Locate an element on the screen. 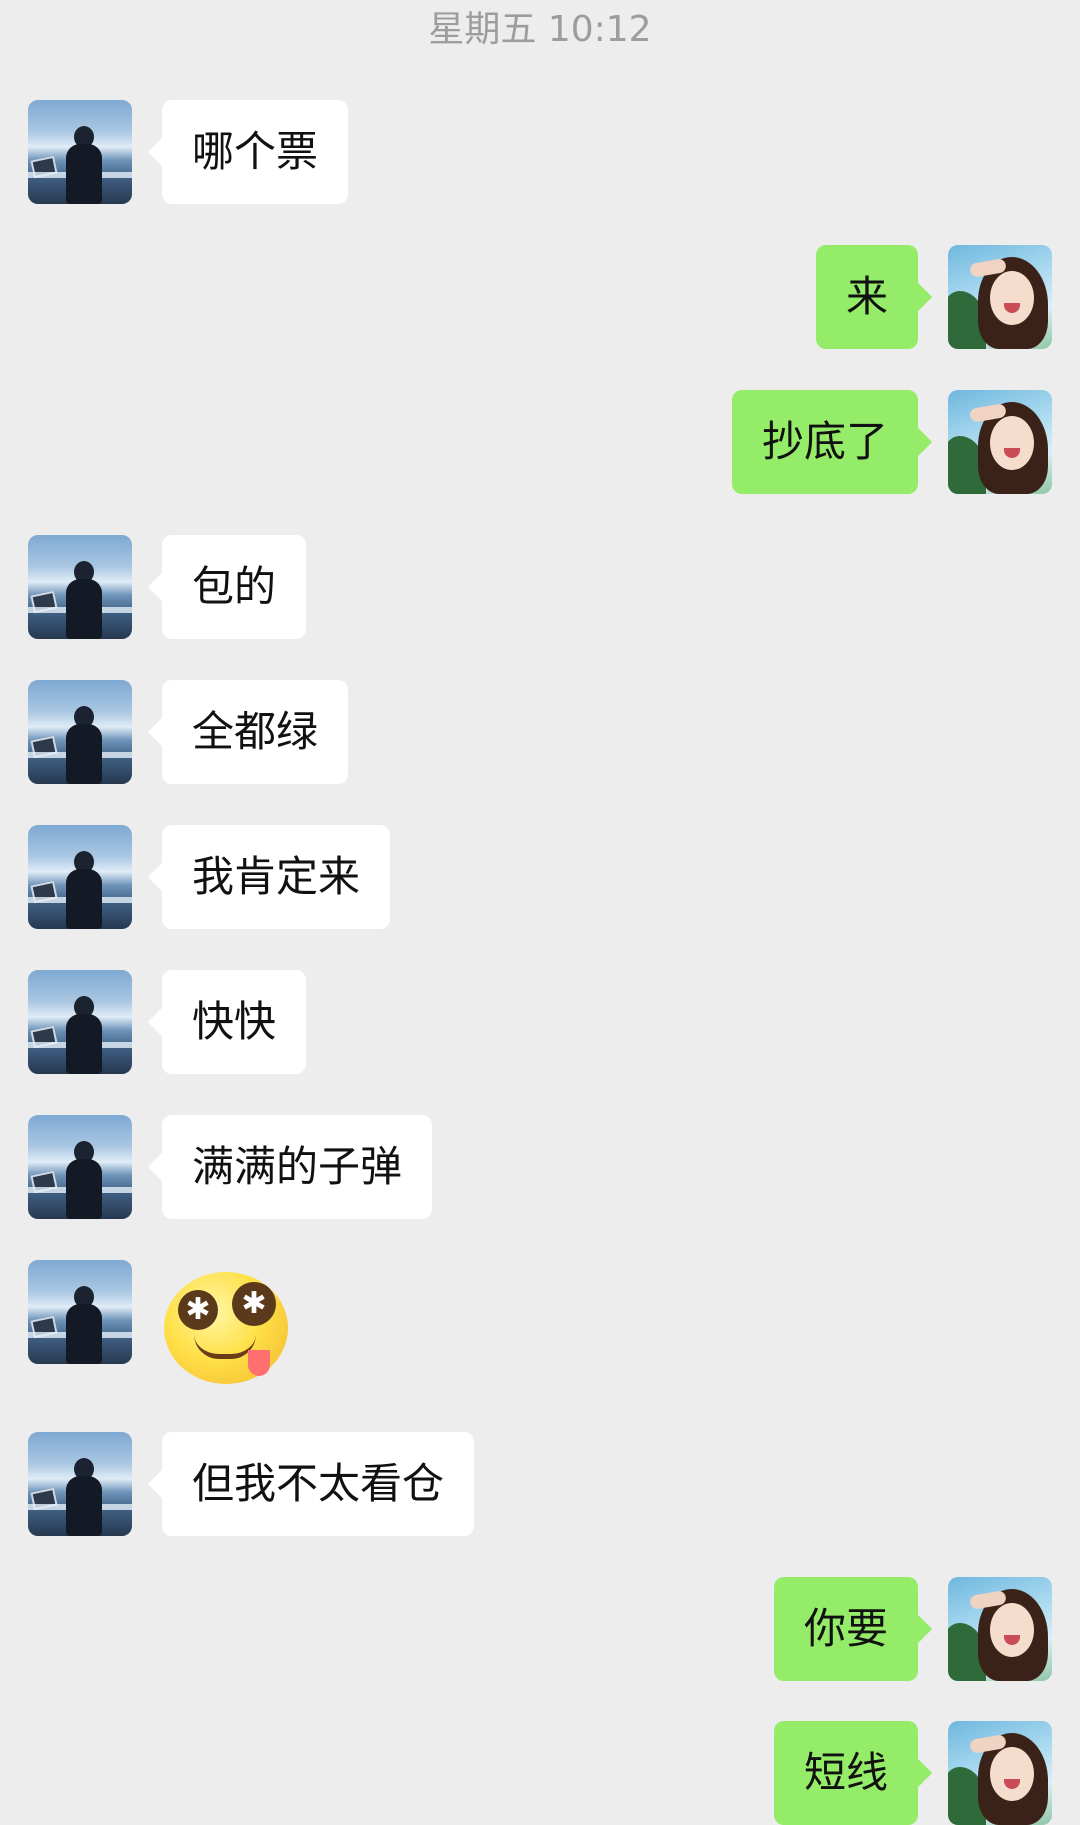  message-row: 哪个票 is located at coordinates (540, 152).